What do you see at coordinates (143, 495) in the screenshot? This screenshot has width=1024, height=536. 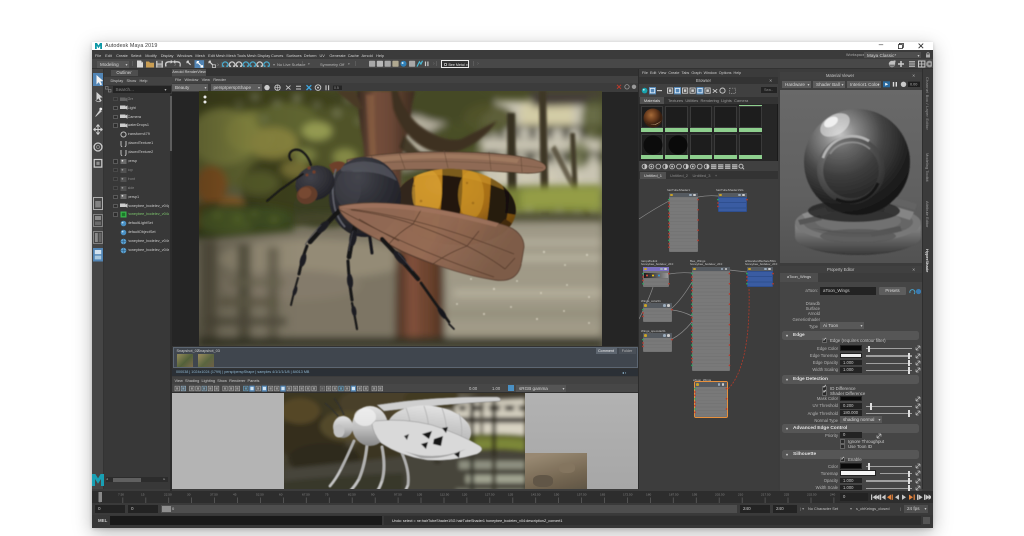 I see `svg-text: 15` at bounding box center [143, 495].